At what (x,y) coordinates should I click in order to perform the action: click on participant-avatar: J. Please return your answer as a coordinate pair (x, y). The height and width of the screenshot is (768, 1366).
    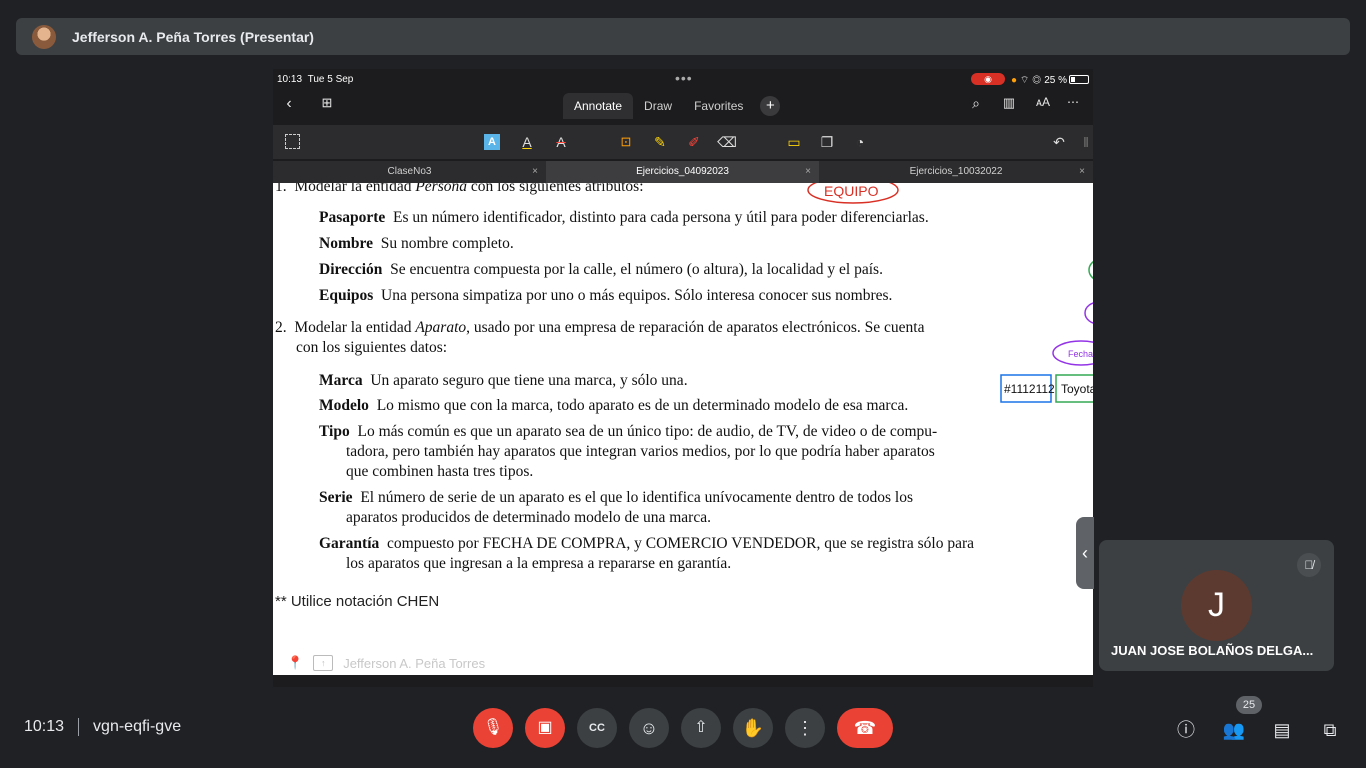
    Looking at the image, I should click on (1216, 605).